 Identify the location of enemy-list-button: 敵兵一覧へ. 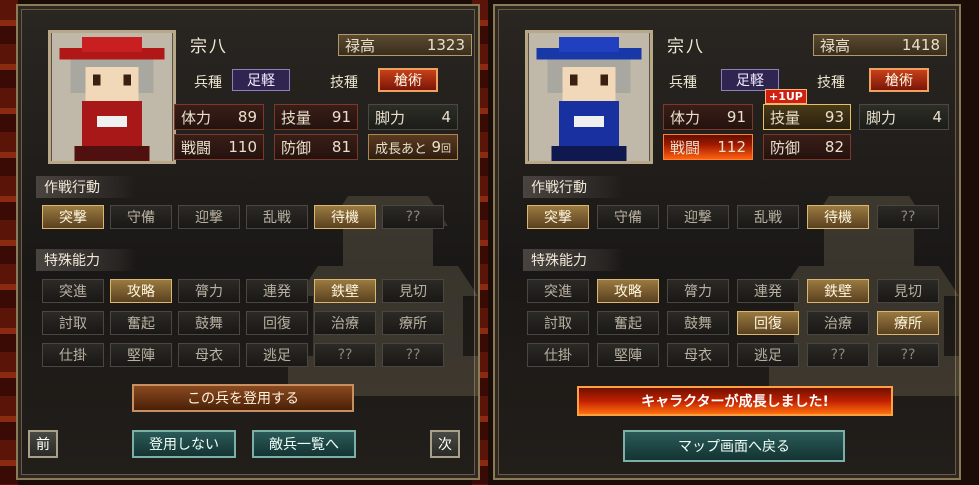
(304, 444).